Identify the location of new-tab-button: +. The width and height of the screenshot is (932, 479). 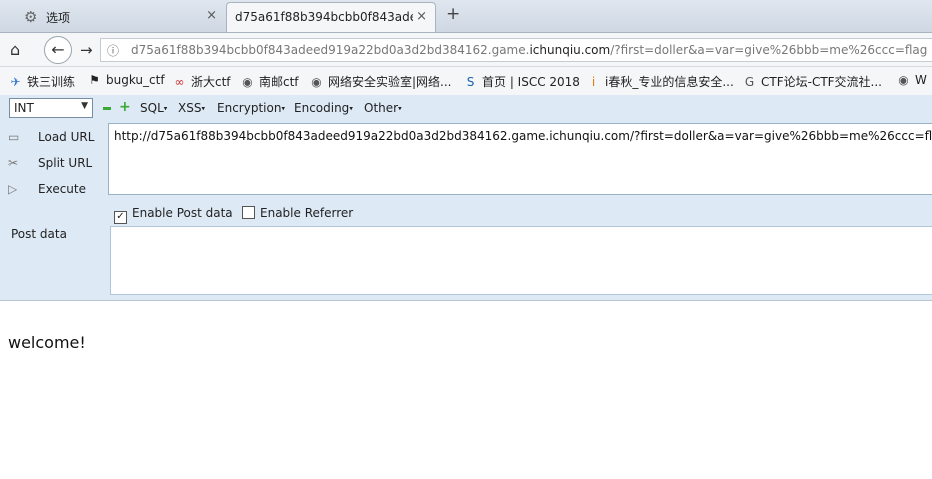
(453, 14).